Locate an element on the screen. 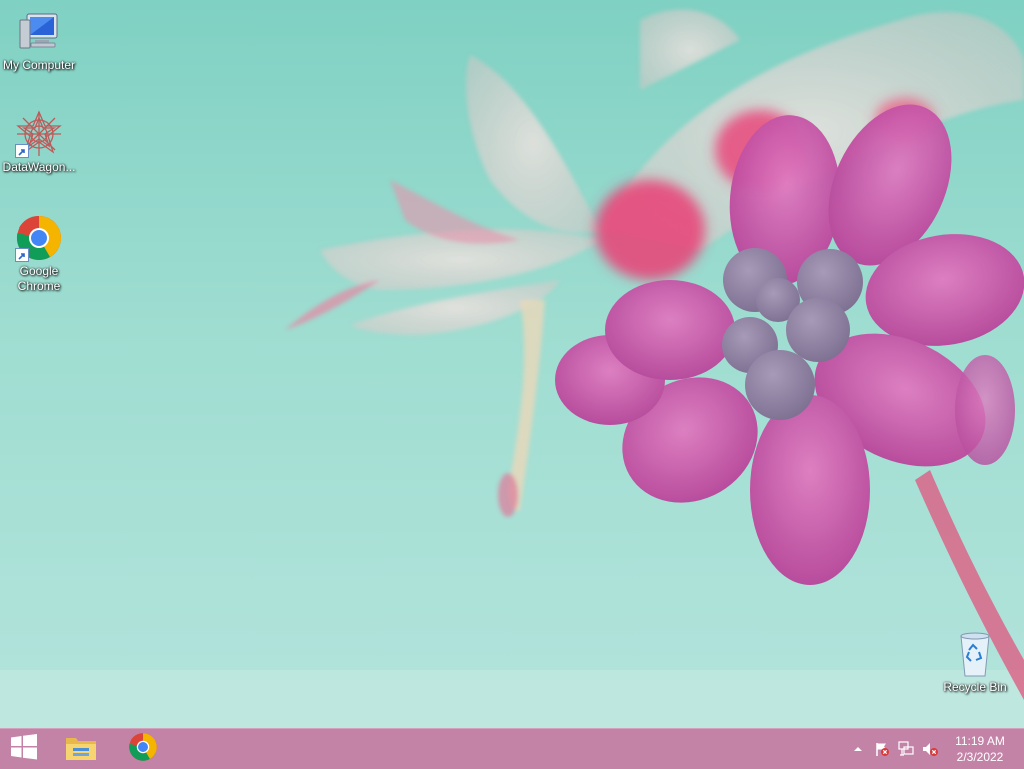  datawagon-icon is located at coordinates (39, 134).